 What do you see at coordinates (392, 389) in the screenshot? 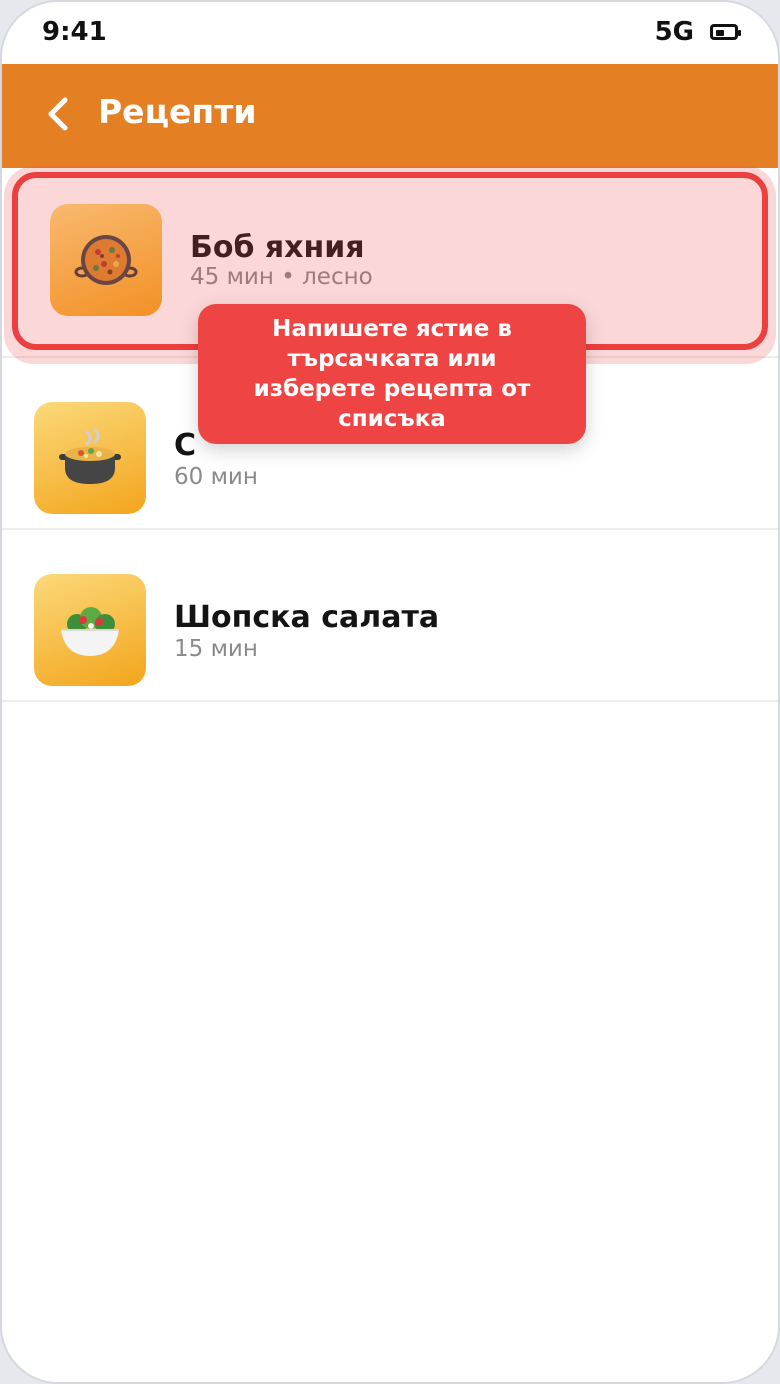
I see `tooltip-line: изберете рецепта от` at bounding box center [392, 389].